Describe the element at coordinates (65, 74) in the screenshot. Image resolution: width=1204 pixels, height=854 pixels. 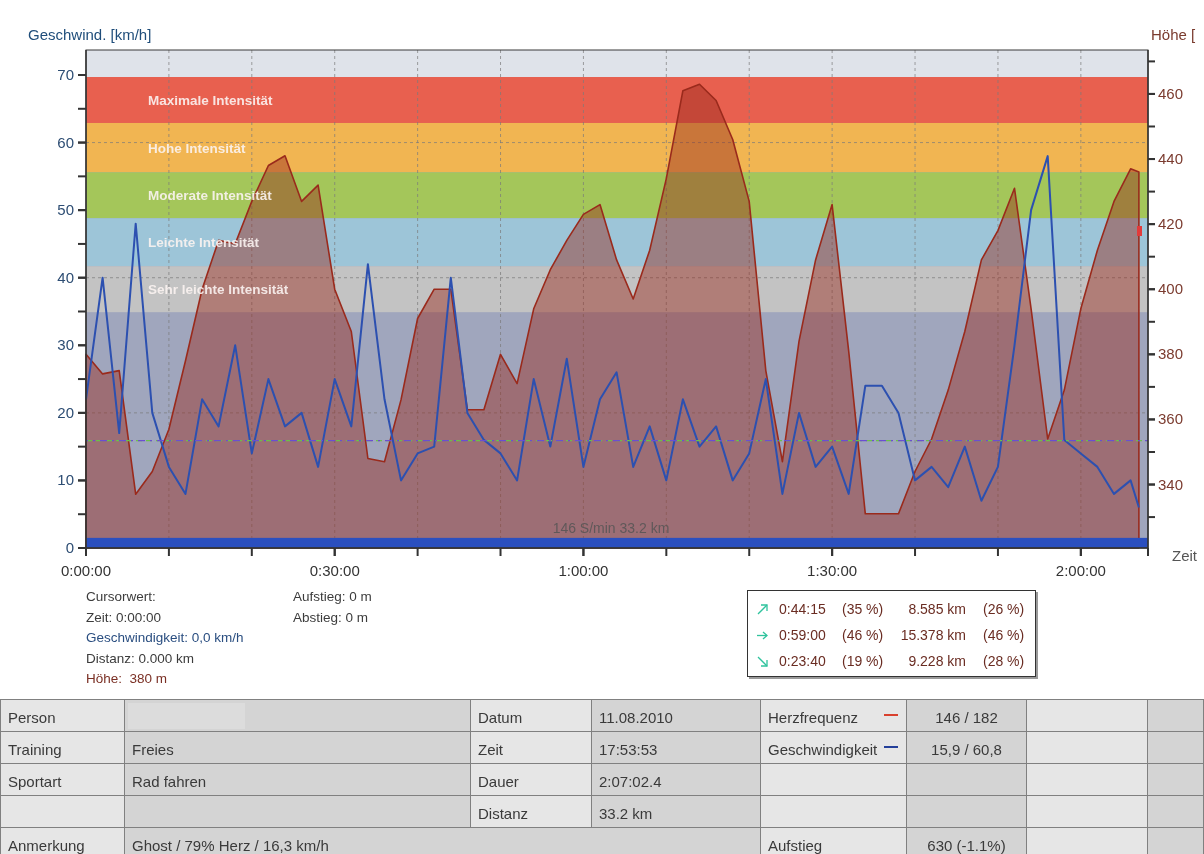
I see `axis-tick-label: 70` at that location.